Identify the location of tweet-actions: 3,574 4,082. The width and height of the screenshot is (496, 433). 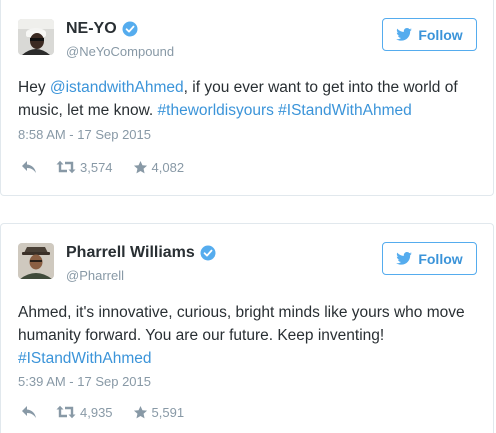
(102, 167).